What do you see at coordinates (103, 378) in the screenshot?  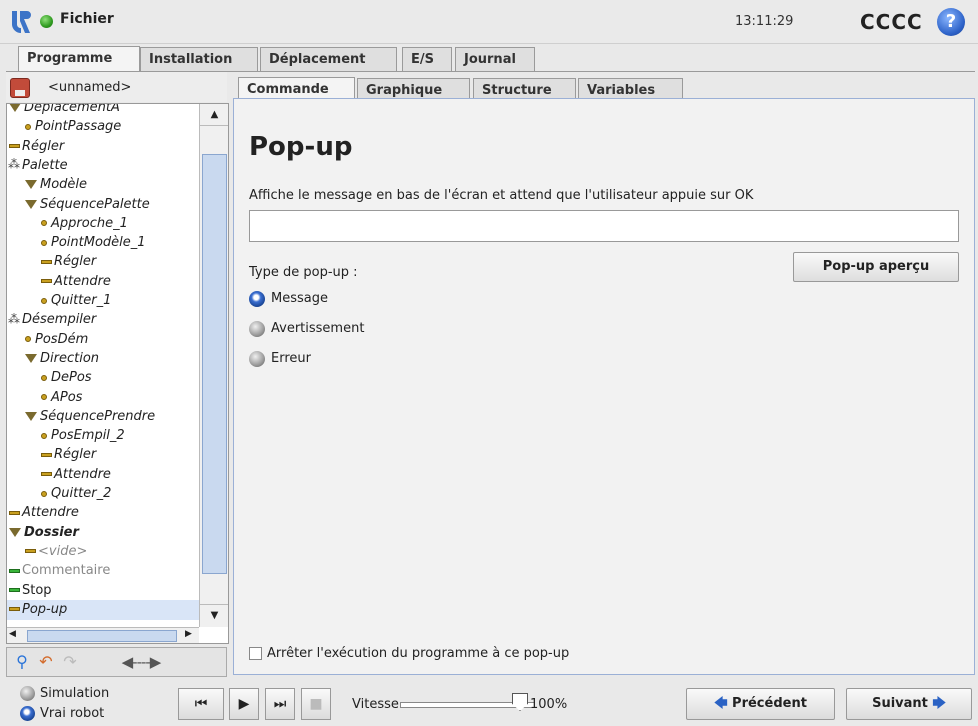 I see `tree-item: DePos` at bounding box center [103, 378].